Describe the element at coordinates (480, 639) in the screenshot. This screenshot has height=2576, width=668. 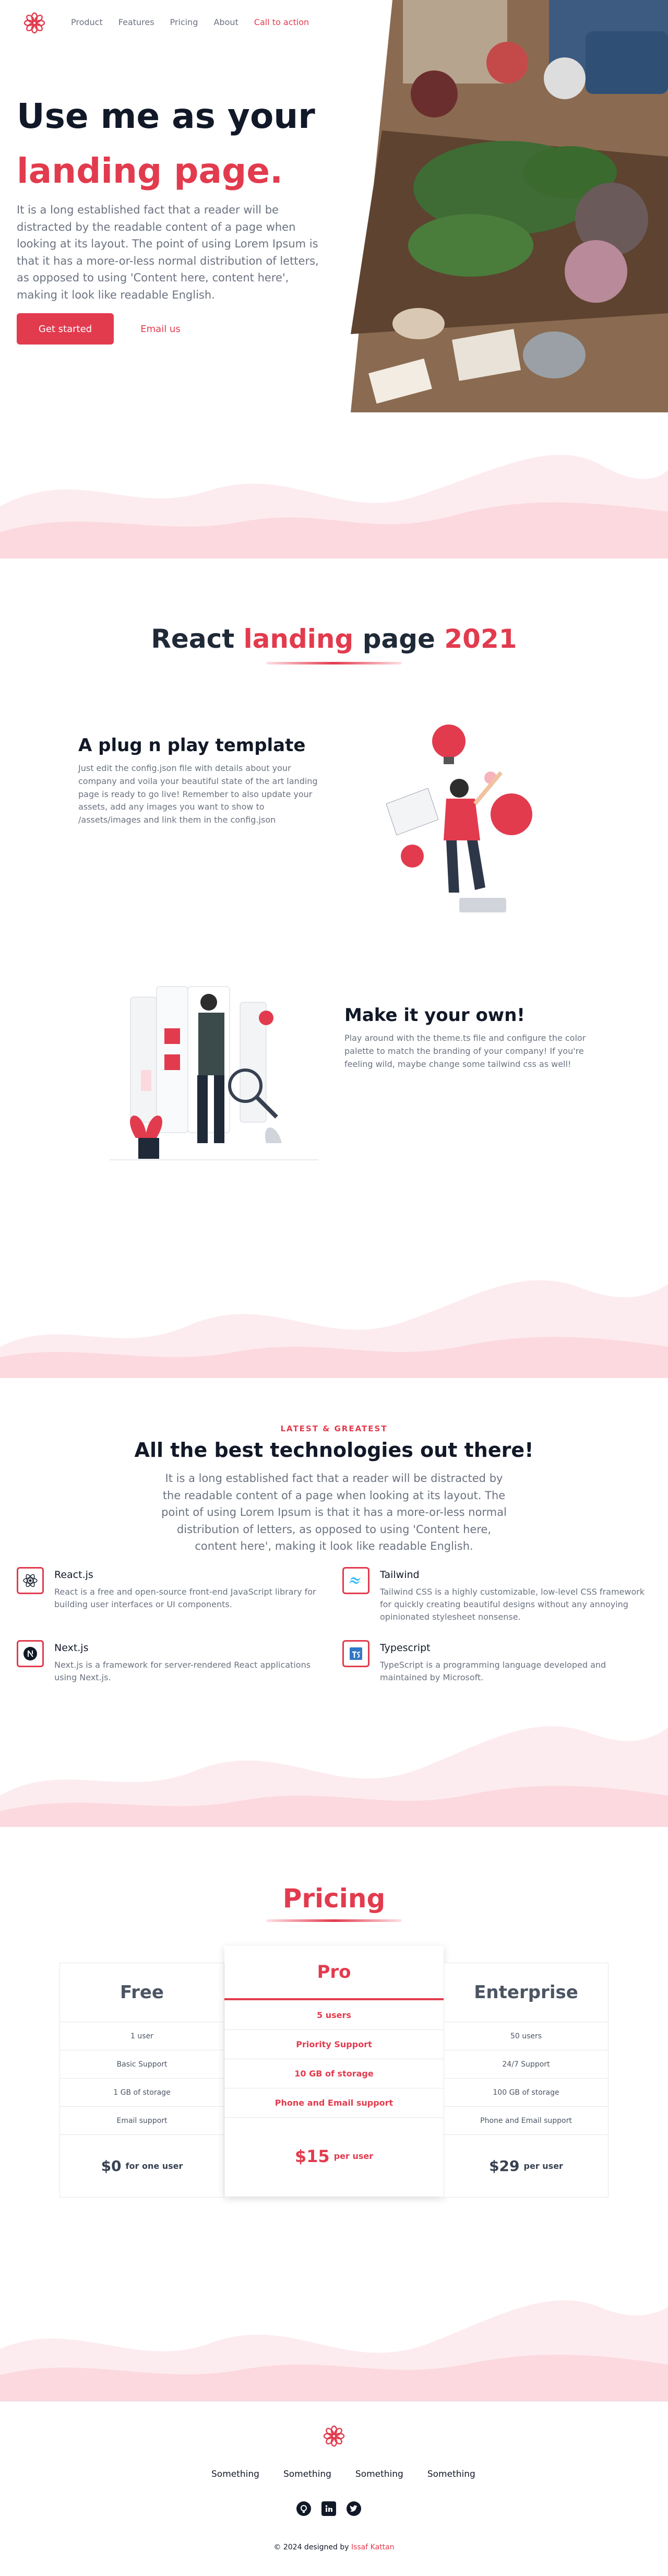
I see `heading-year: 2021` at that location.